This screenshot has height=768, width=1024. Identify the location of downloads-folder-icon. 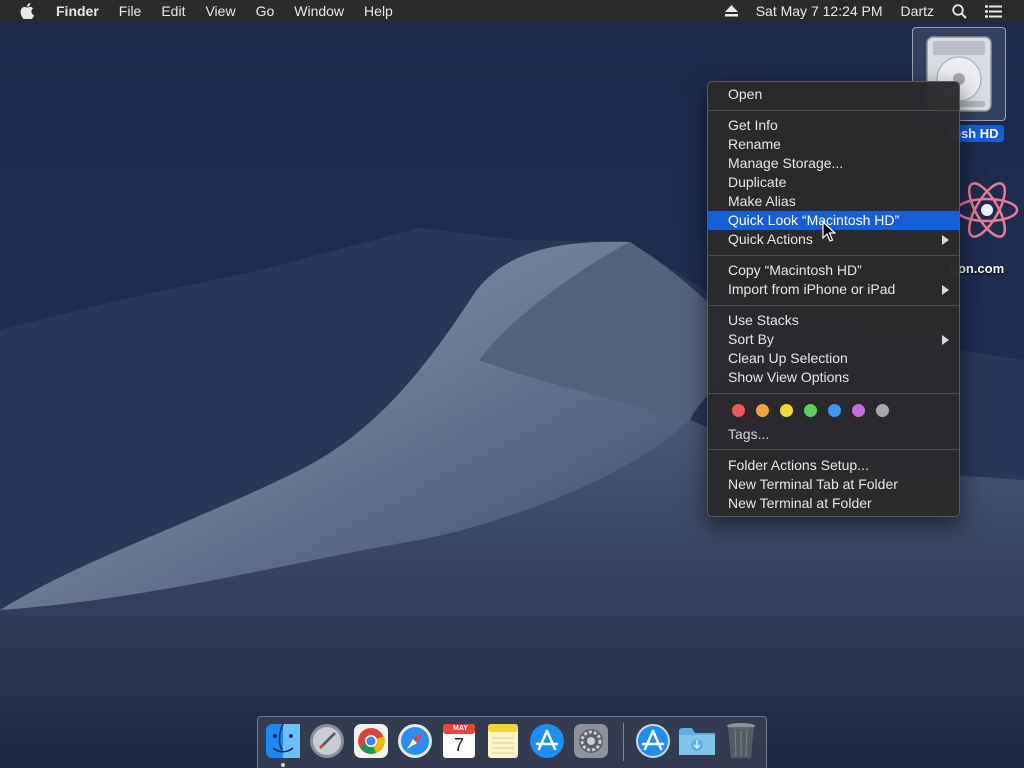
(697, 741).